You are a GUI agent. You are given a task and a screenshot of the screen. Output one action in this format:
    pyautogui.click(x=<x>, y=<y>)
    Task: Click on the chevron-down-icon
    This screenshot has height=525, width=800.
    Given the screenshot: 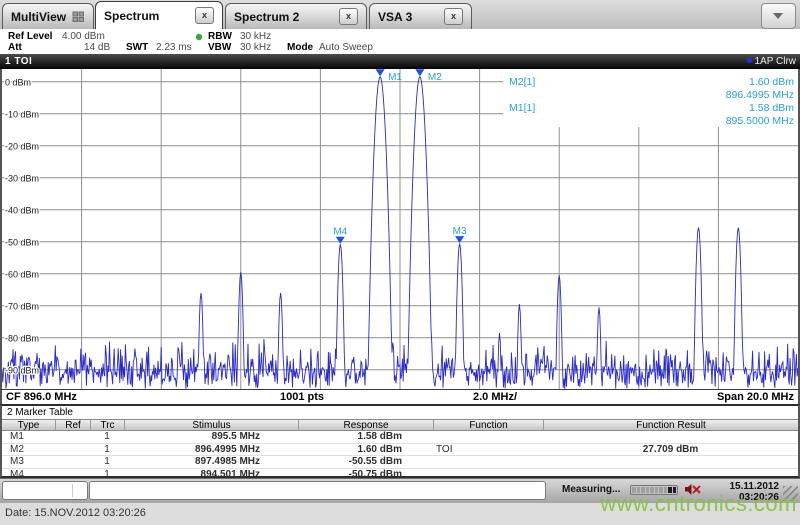 What is the action you would take?
    pyautogui.click(x=778, y=16)
    